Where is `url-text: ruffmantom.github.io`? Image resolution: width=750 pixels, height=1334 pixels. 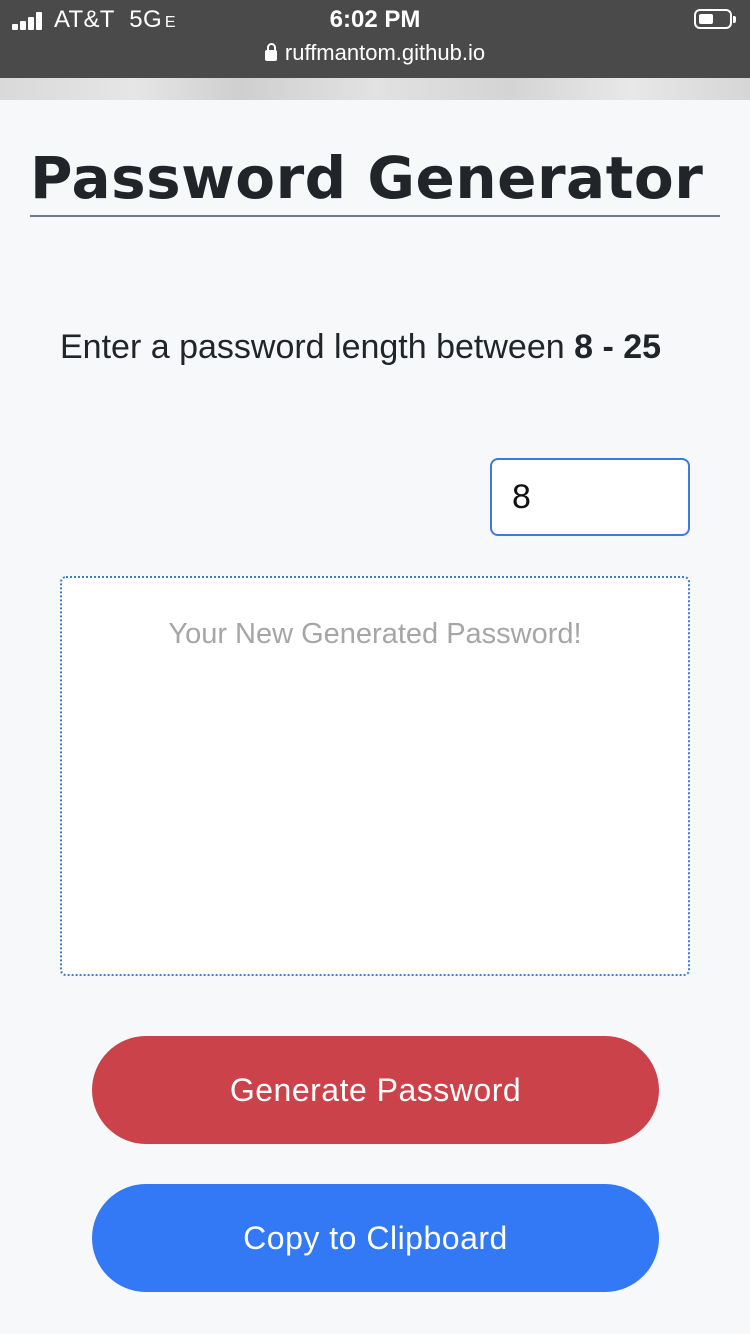
url-text: ruffmantom.github.io is located at coordinates (385, 52).